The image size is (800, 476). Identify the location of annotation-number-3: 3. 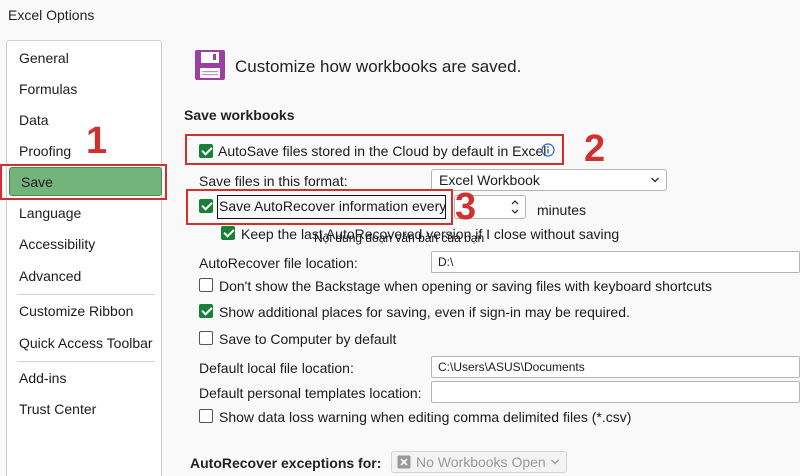
(466, 207).